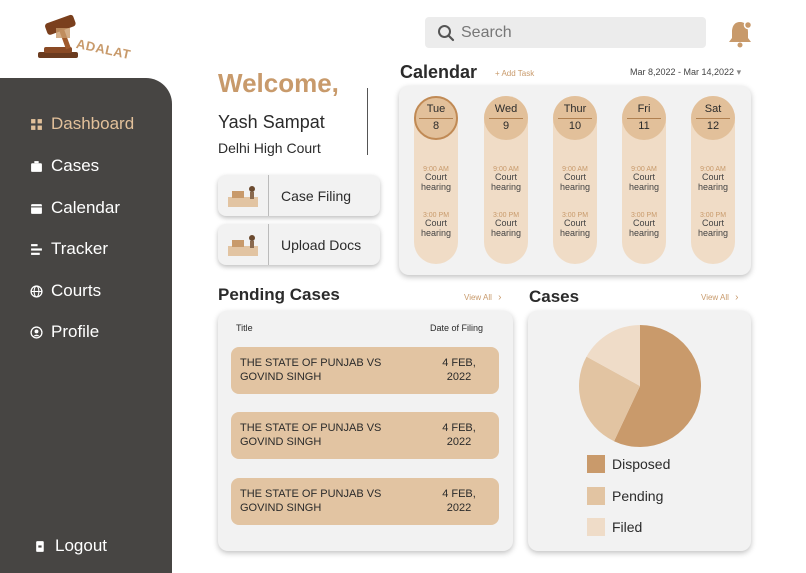  Describe the element at coordinates (271, 122) in the screenshot. I see `user-name: Yash Sampat` at that location.